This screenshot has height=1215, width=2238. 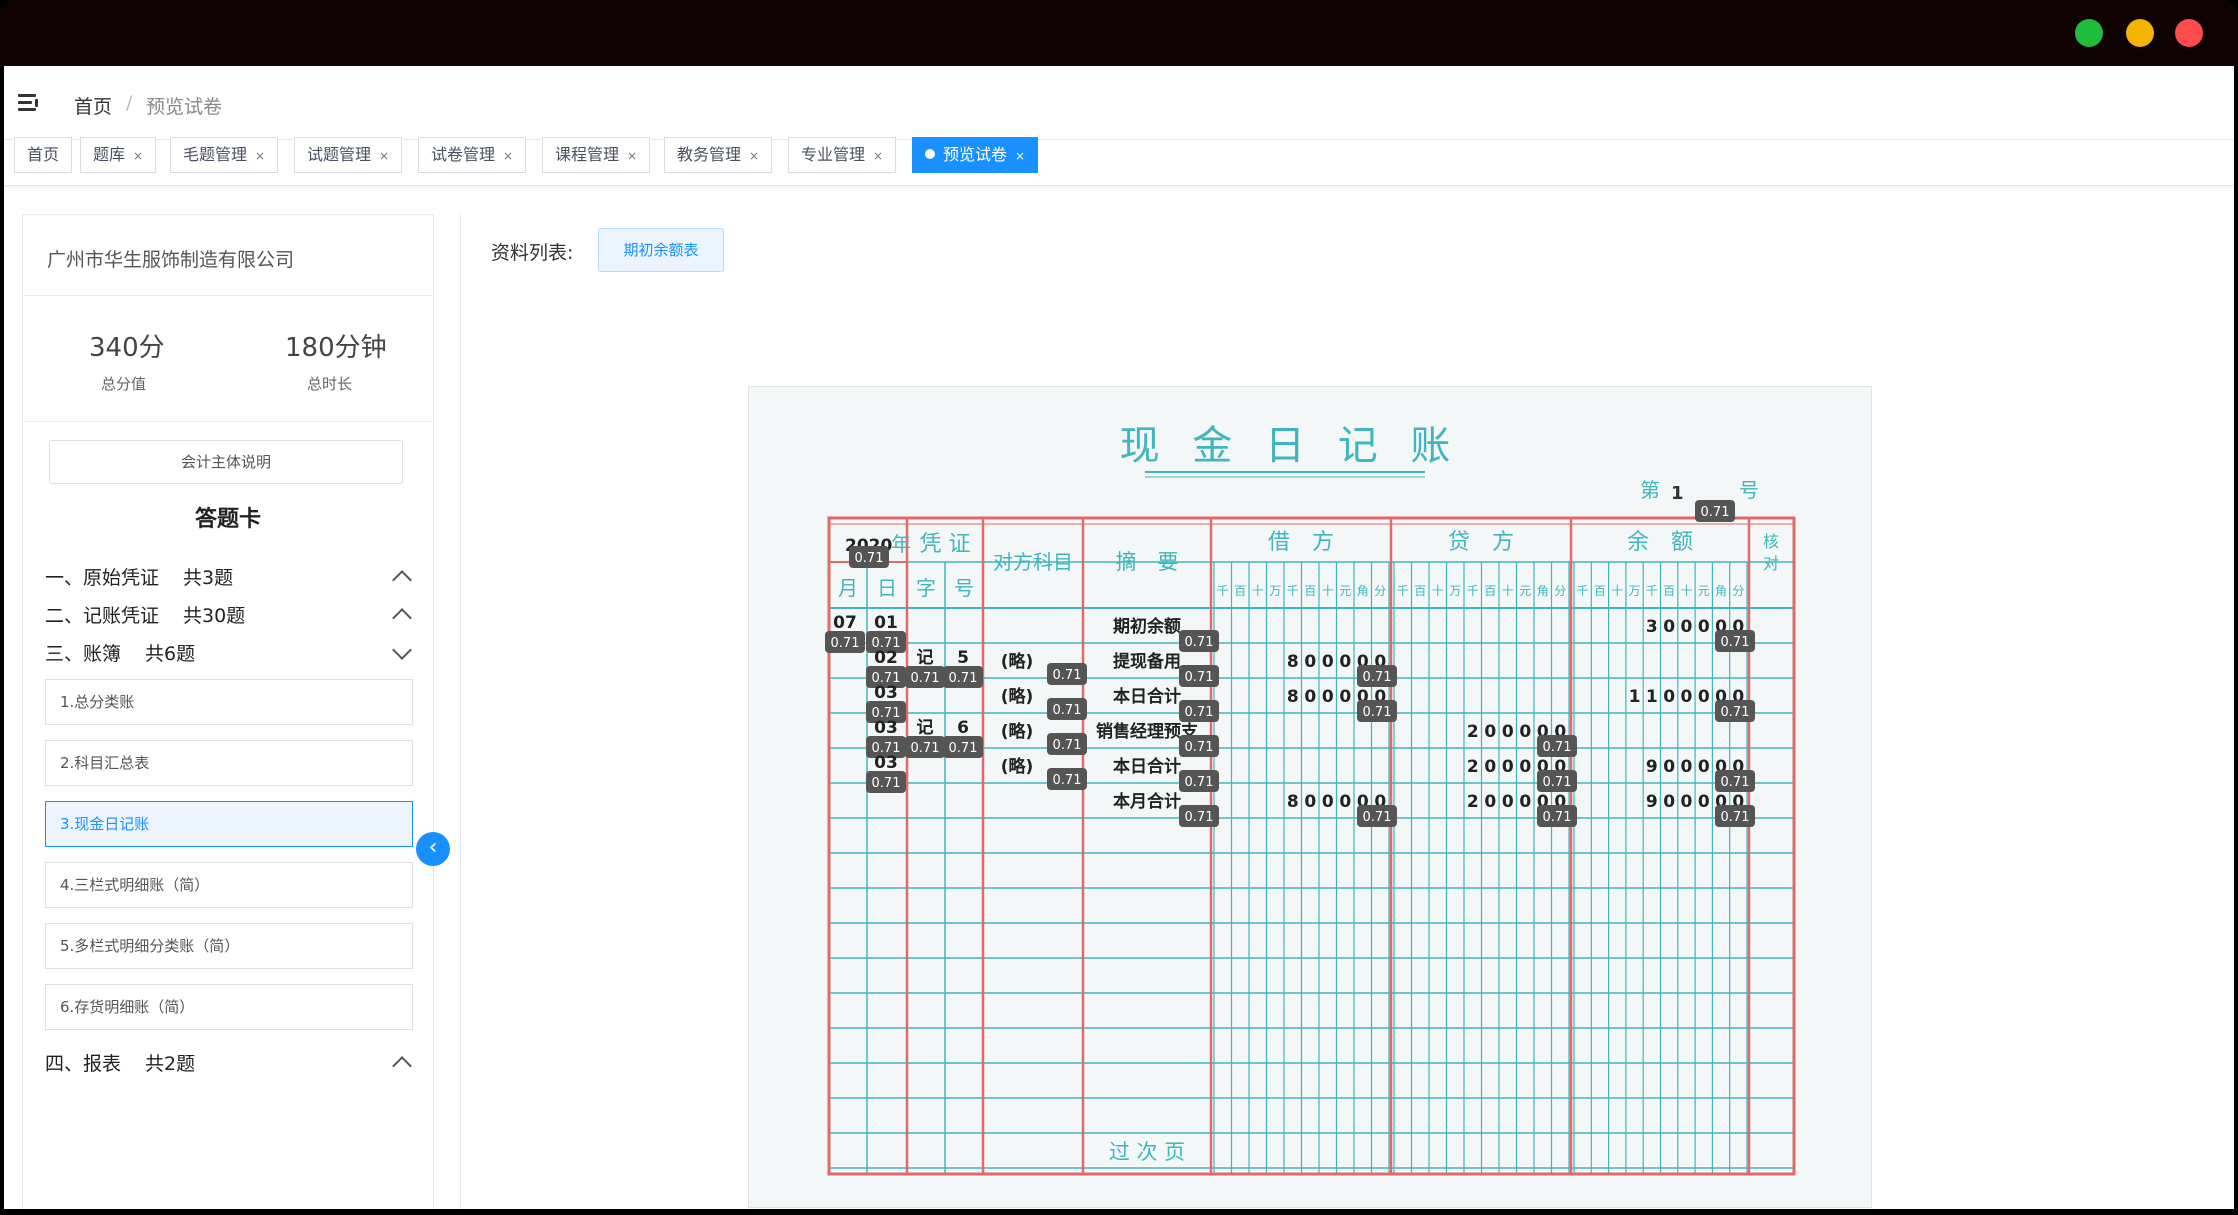 What do you see at coordinates (975, 155) in the screenshot?
I see `tab-8: 预览试卷 ×` at bounding box center [975, 155].